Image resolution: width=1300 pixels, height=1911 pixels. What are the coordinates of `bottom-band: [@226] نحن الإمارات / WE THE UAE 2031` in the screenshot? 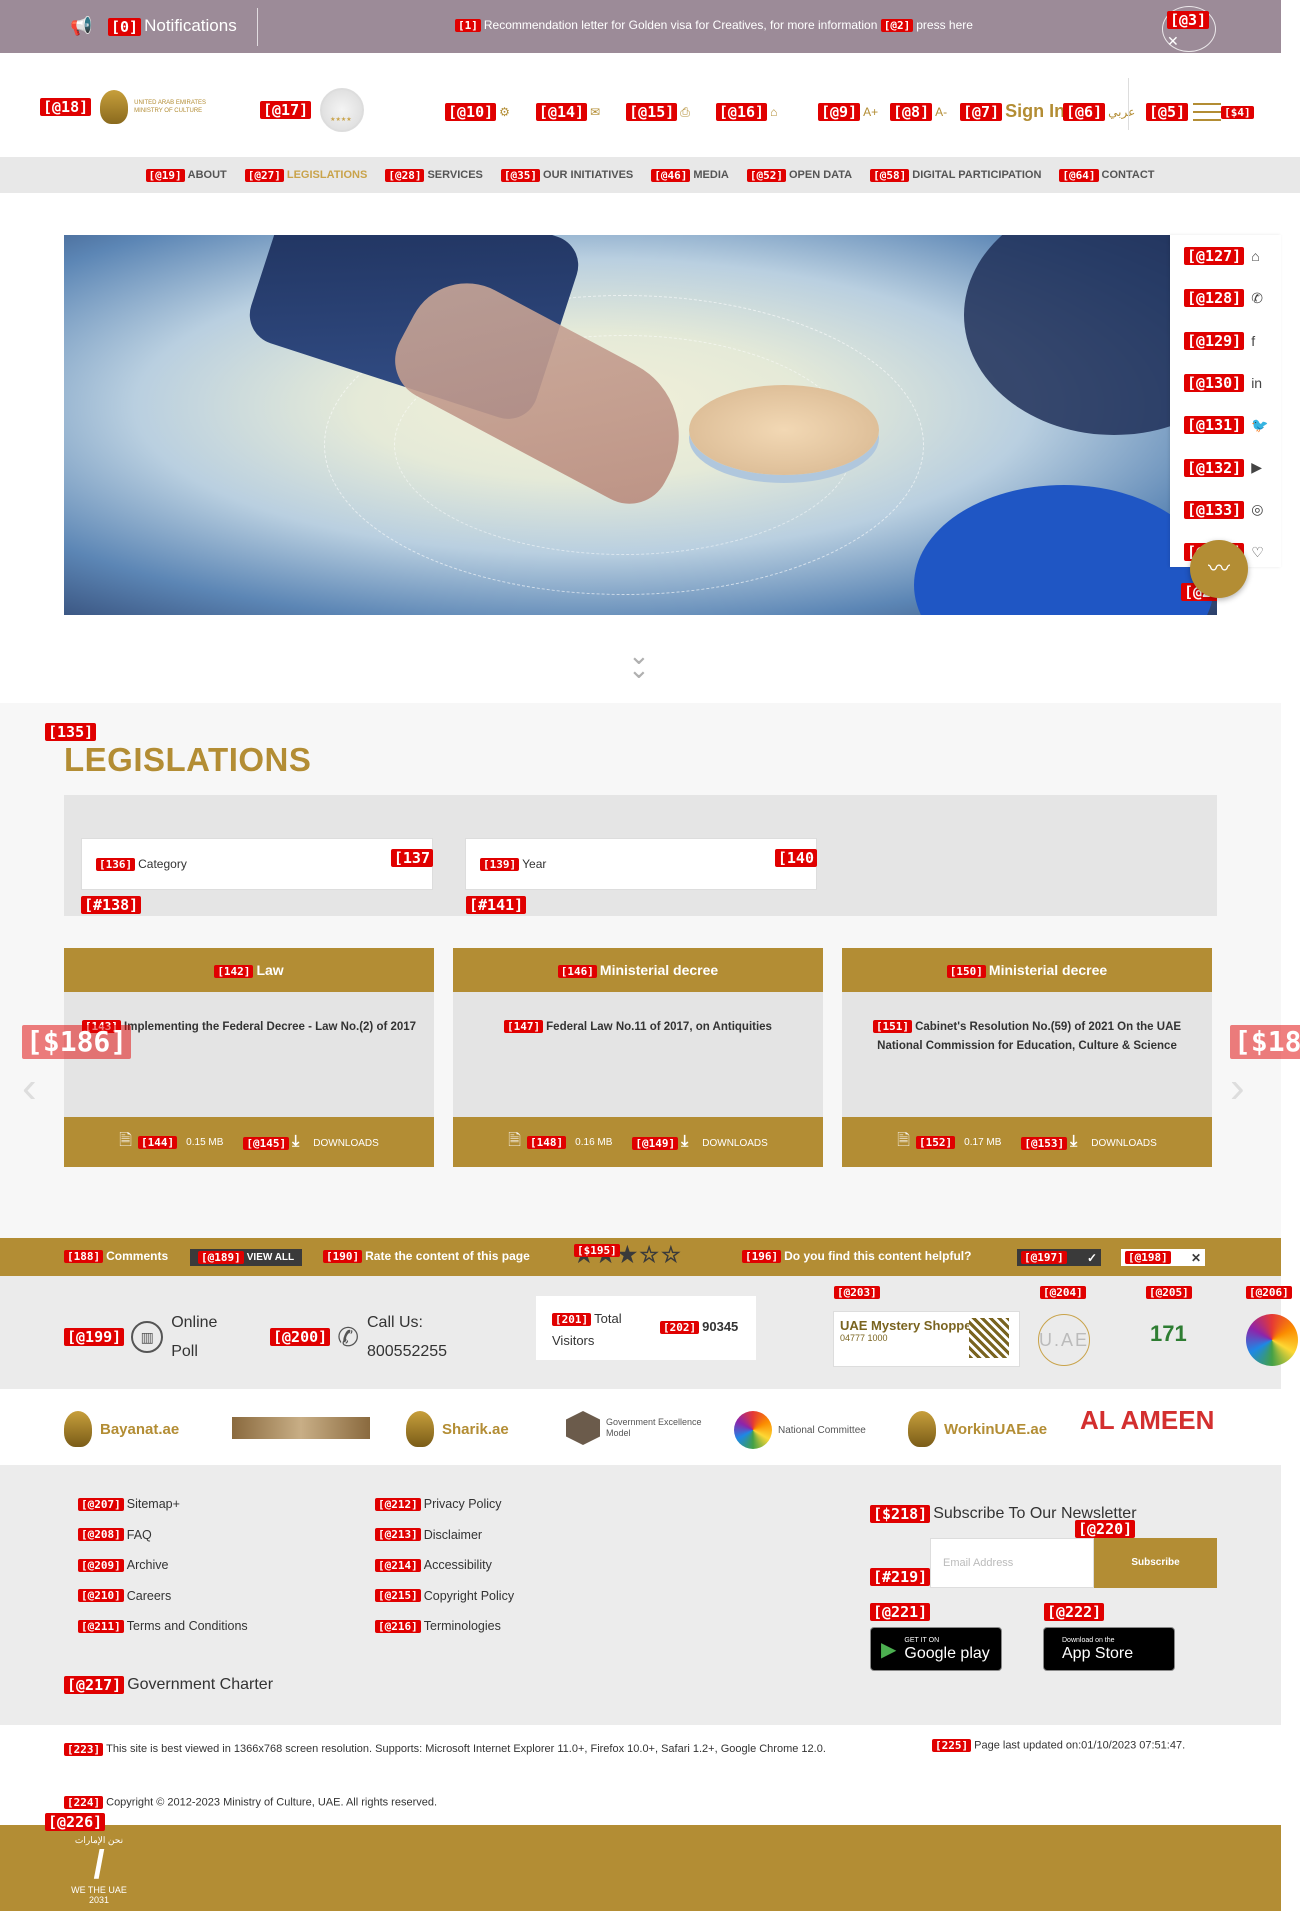 It's located at (640, 1862).